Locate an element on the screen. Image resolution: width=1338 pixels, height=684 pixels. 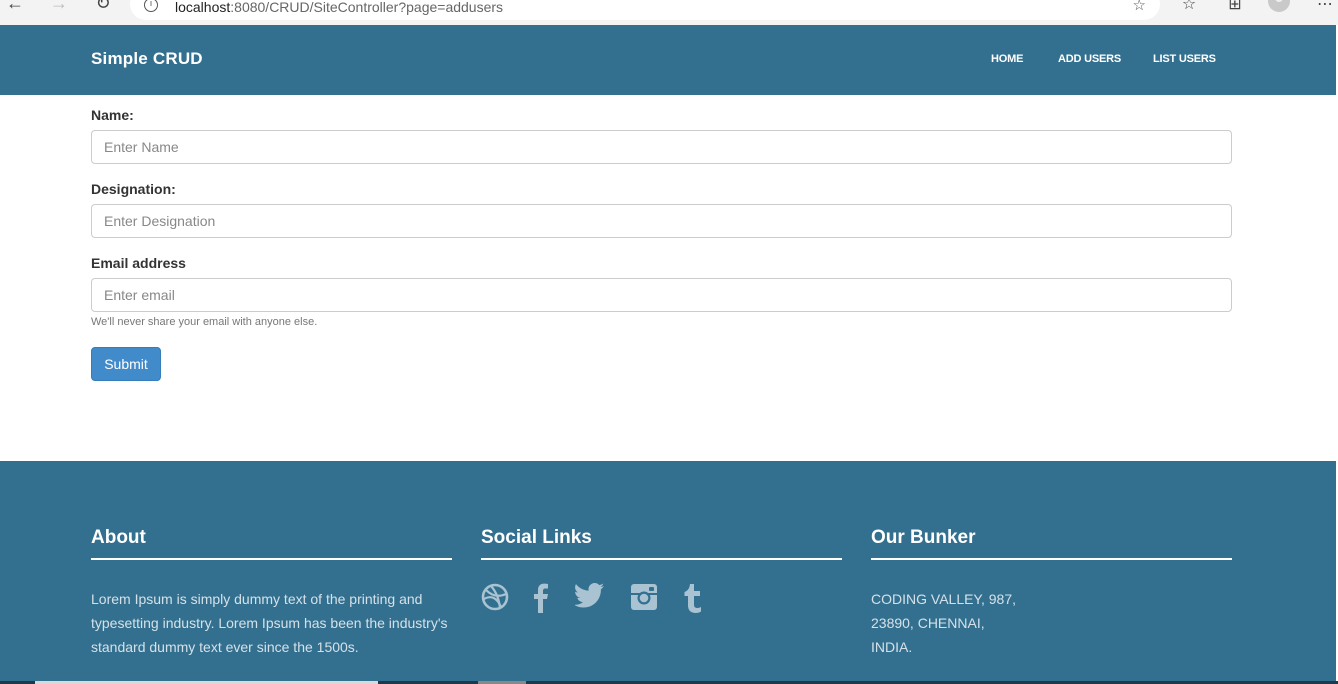
address-line: 23890, CHENNAI, is located at coordinates (928, 623).